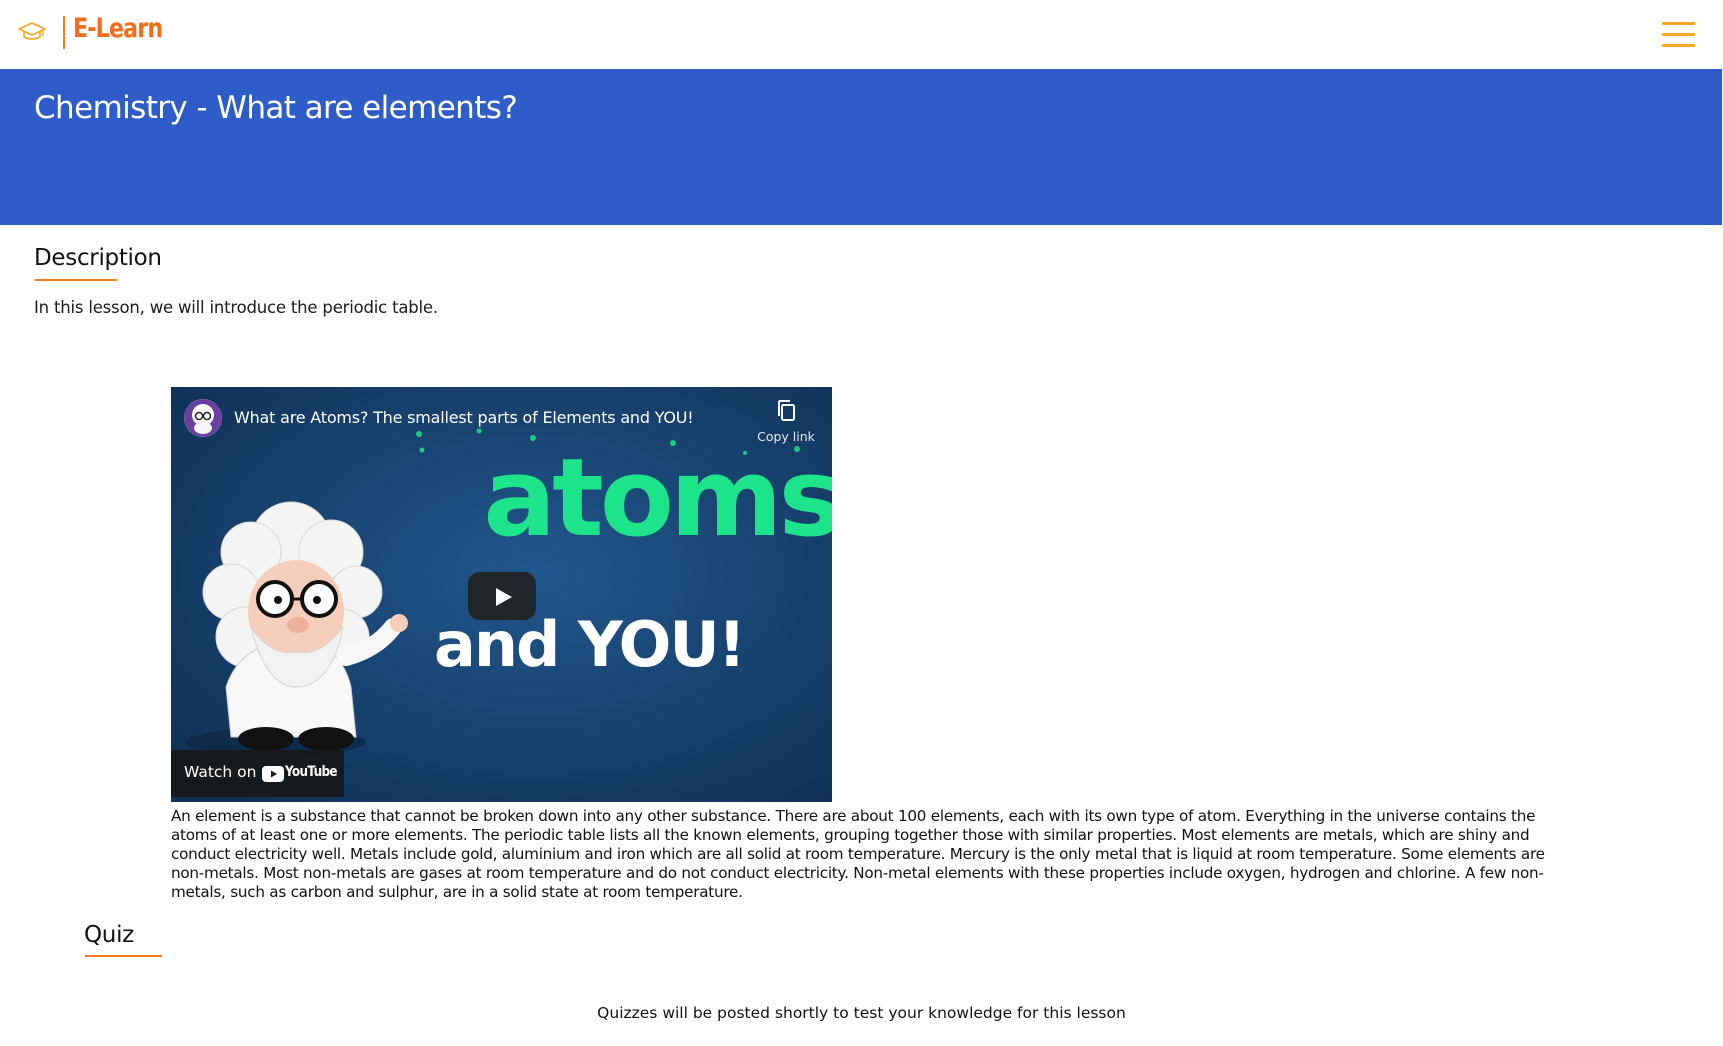  I want to click on watch-on-youtube-button: Watch on YouTube, so click(257, 773).